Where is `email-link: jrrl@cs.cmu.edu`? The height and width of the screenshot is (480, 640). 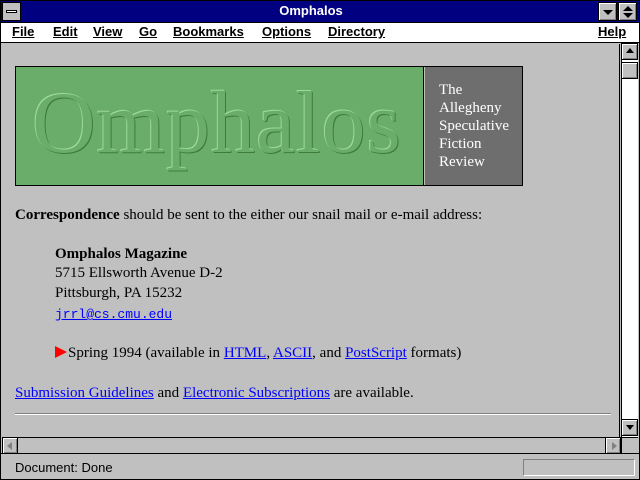
email-link: jrrl@cs.cmu.edu is located at coordinates (113, 314).